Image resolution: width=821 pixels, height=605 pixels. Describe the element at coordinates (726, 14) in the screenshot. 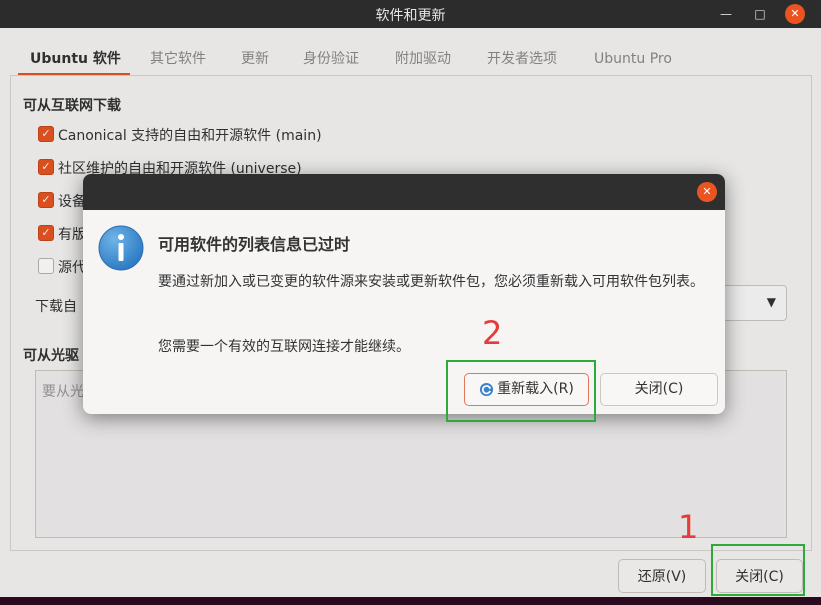

I see `minimize-icon: —` at that location.